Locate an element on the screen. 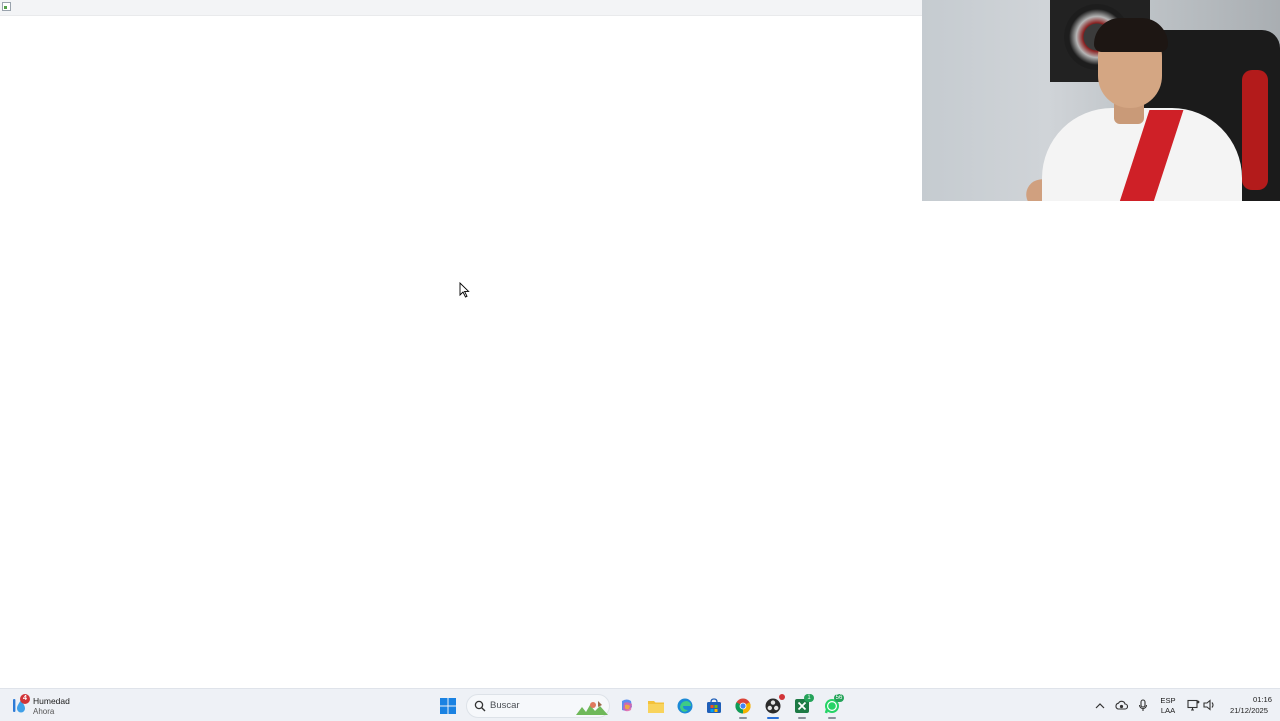  taskbar-store-button is located at coordinates (714, 706).